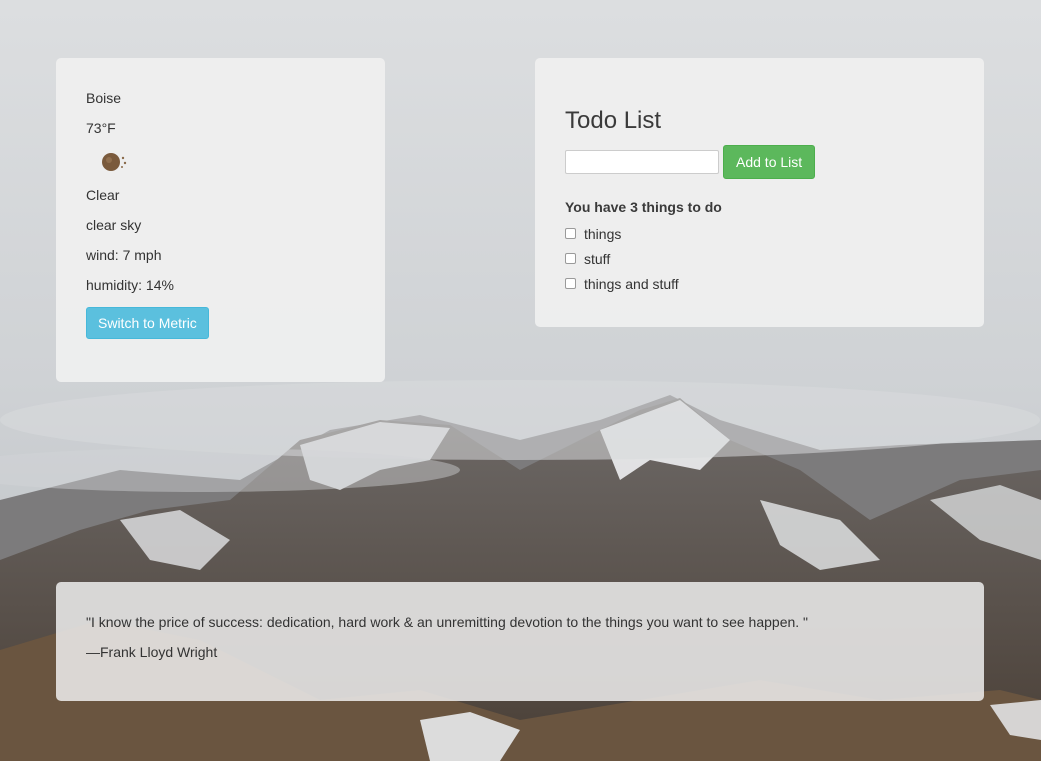 This screenshot has width=1041, height=761. I want to click on todo-count: You have 3 things to do, so click(643, 207).